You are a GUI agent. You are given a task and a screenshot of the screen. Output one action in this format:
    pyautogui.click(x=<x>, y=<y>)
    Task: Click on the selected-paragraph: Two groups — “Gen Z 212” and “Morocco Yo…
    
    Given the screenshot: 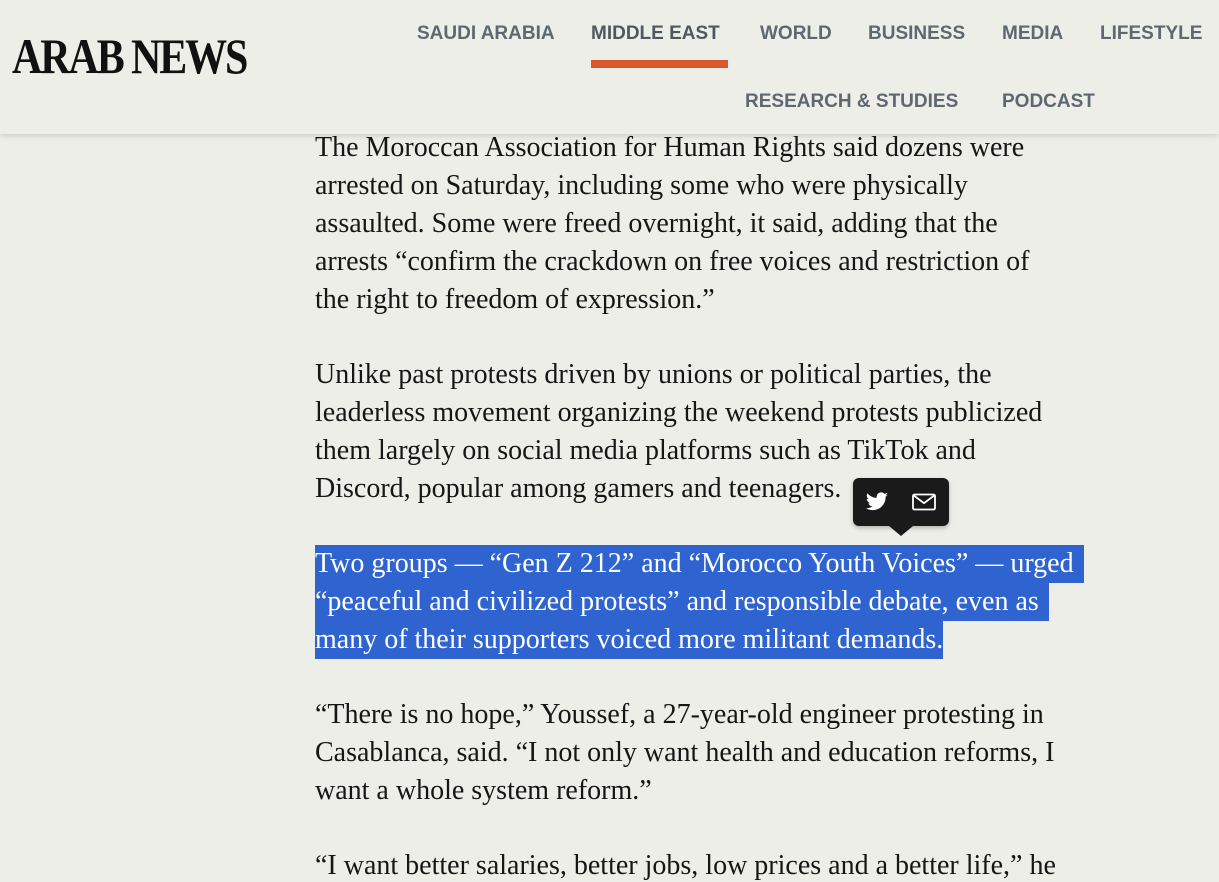 What is the action you would take?
    pyautogui.click(x=699, y=602)
    